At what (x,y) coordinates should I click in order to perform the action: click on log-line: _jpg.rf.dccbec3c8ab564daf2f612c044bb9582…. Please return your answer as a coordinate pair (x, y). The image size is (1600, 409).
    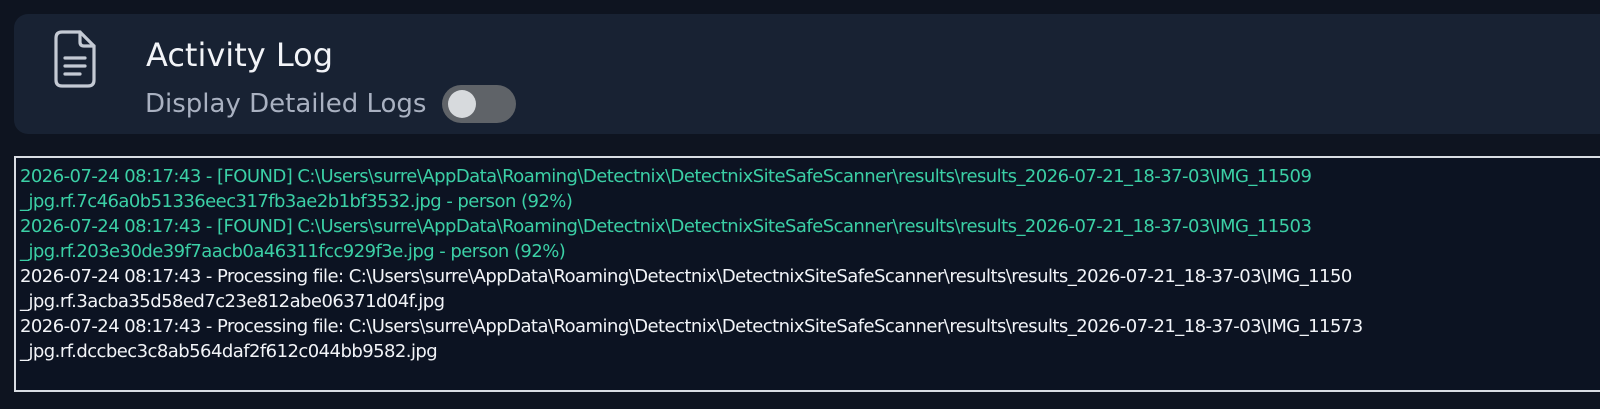
    Looking at the image, I should click on (229, 351).